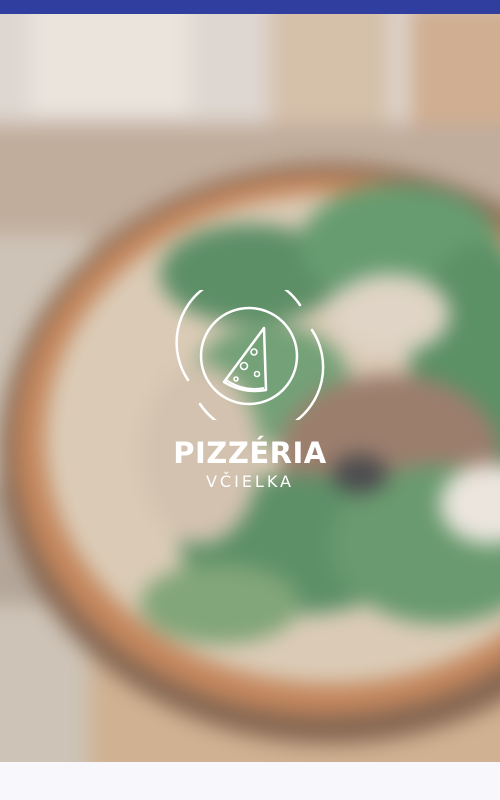 The image size is (500, 800). I want to click on pizza-slice-icon, so click(250, 354).